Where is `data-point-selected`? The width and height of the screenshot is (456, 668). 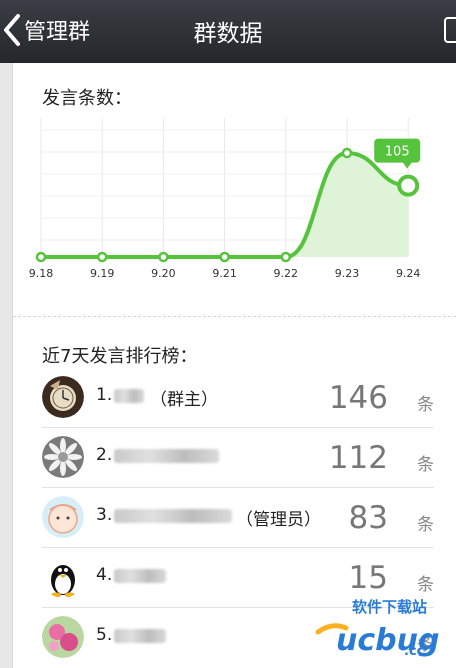 data-point-selected is located at coordinates (408, 185).